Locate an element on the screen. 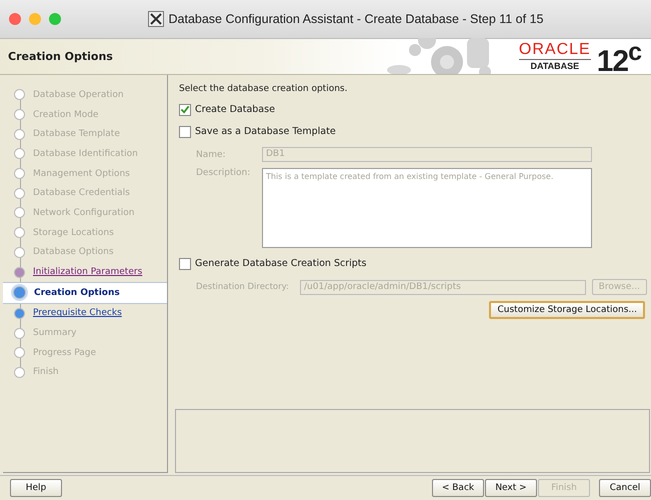 This screenshot has width=651, height=500. step-item: Storage Locations is located at coordinates (85, 232).